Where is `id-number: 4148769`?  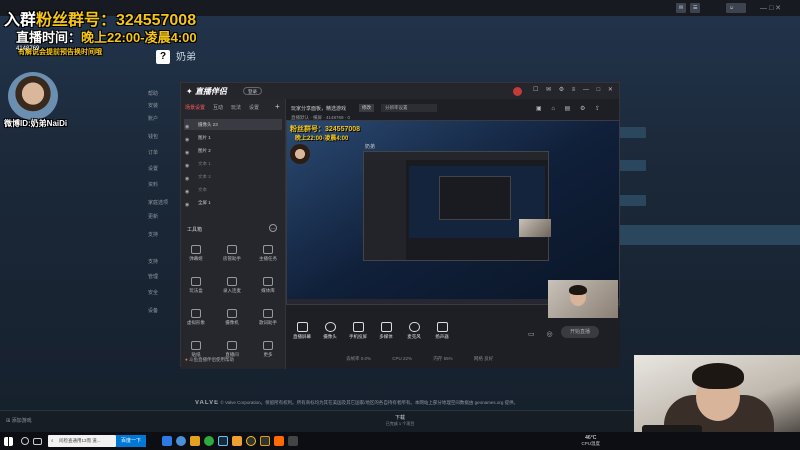
id-number: 4148769 is located at coordinates (28, 49).